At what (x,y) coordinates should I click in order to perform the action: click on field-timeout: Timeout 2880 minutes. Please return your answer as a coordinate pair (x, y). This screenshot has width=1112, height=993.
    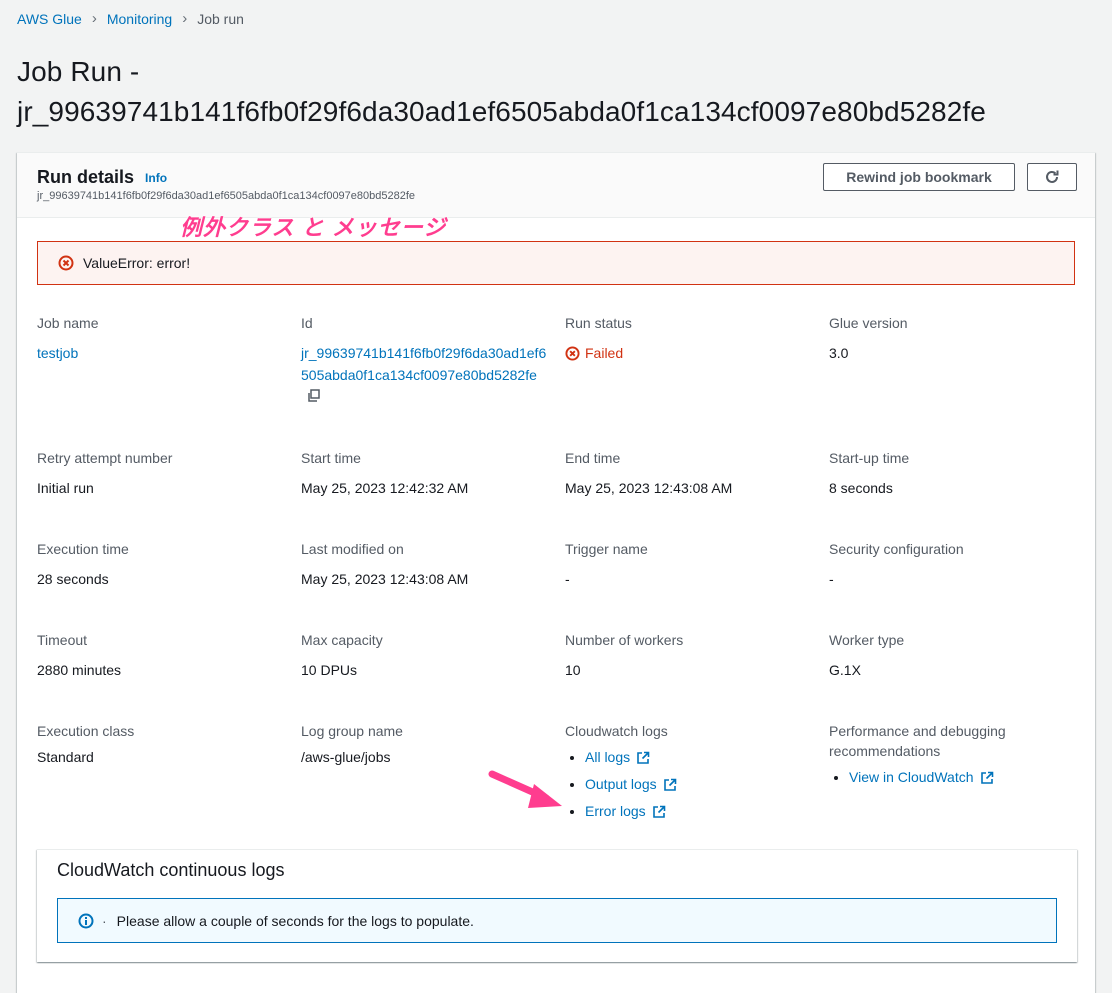
    Looking at the image, I should click on (162, 655).